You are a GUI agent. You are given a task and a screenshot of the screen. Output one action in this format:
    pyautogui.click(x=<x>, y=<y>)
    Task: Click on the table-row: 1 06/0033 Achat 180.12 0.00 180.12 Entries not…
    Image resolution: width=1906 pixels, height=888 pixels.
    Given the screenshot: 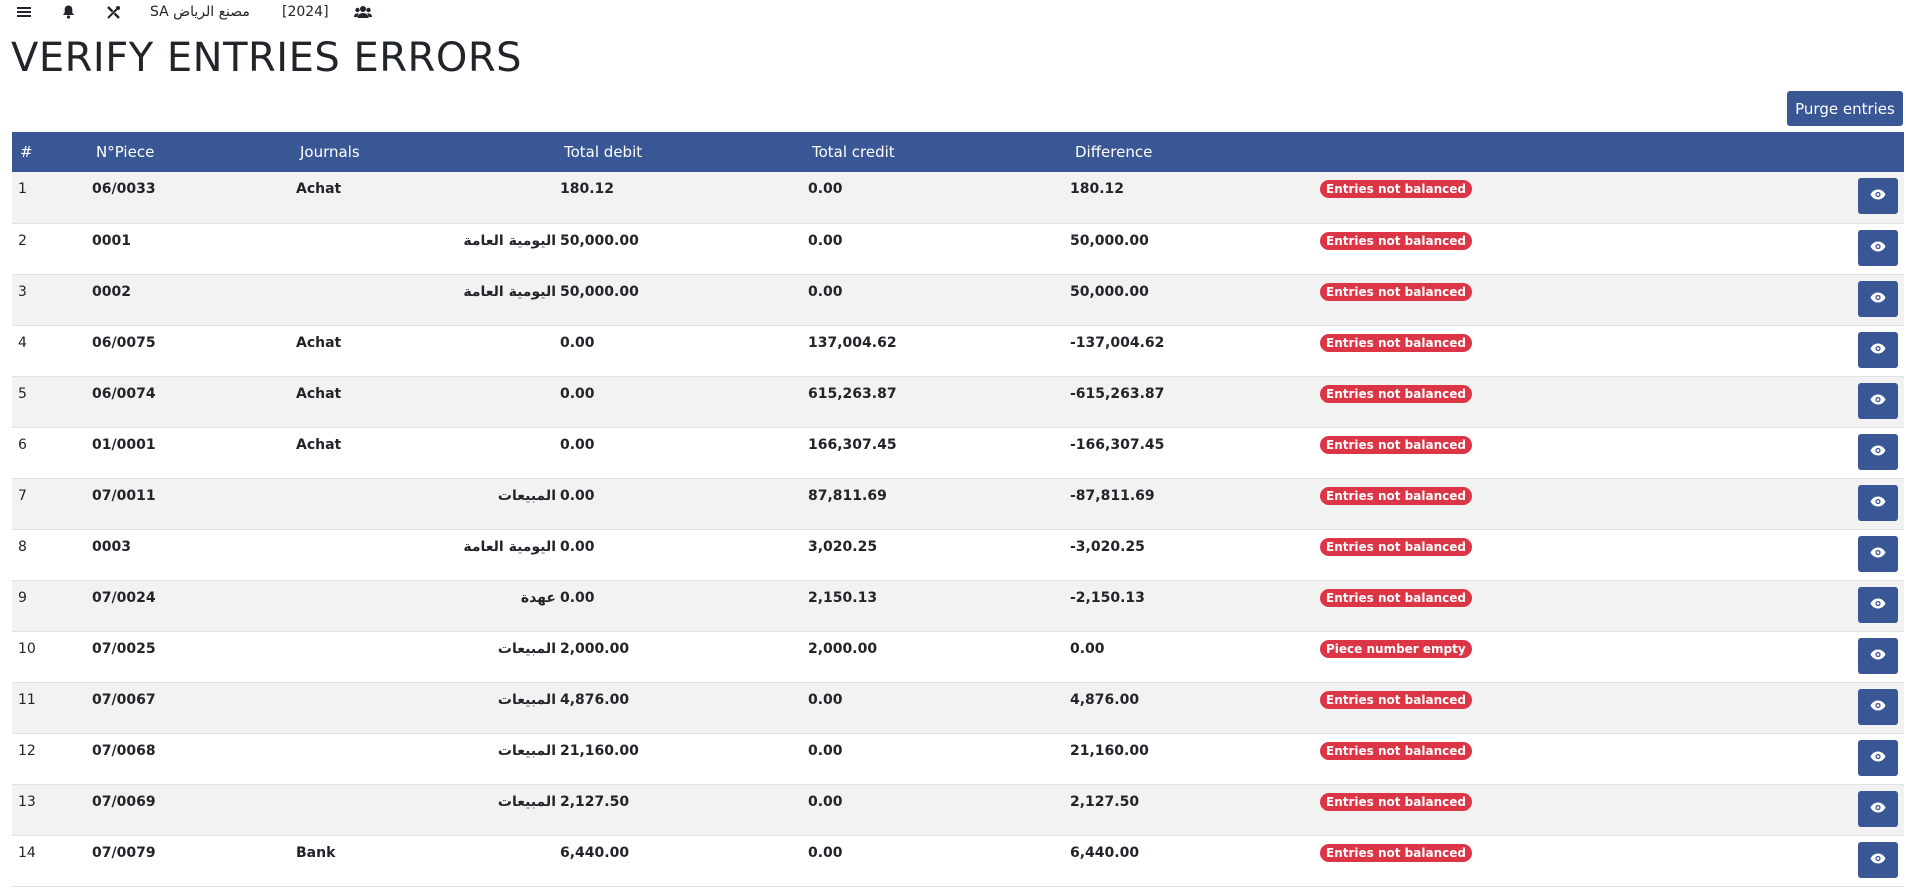 What is the action you would take?
    pyautogui.click(x=958, y=197)
    